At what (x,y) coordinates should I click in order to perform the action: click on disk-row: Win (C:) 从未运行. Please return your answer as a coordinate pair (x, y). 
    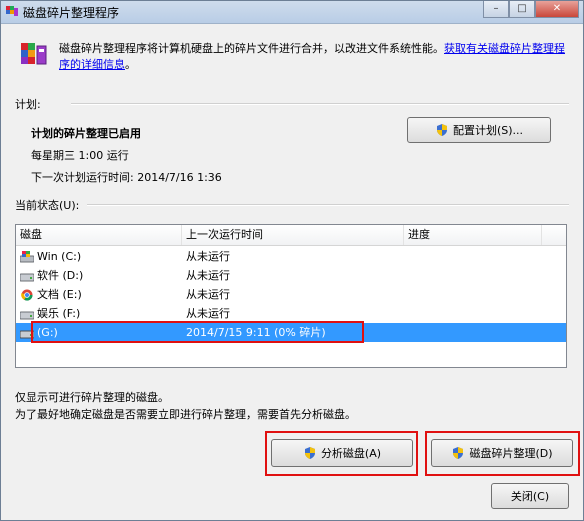
    Looking at the image, I should click on (291, 256).